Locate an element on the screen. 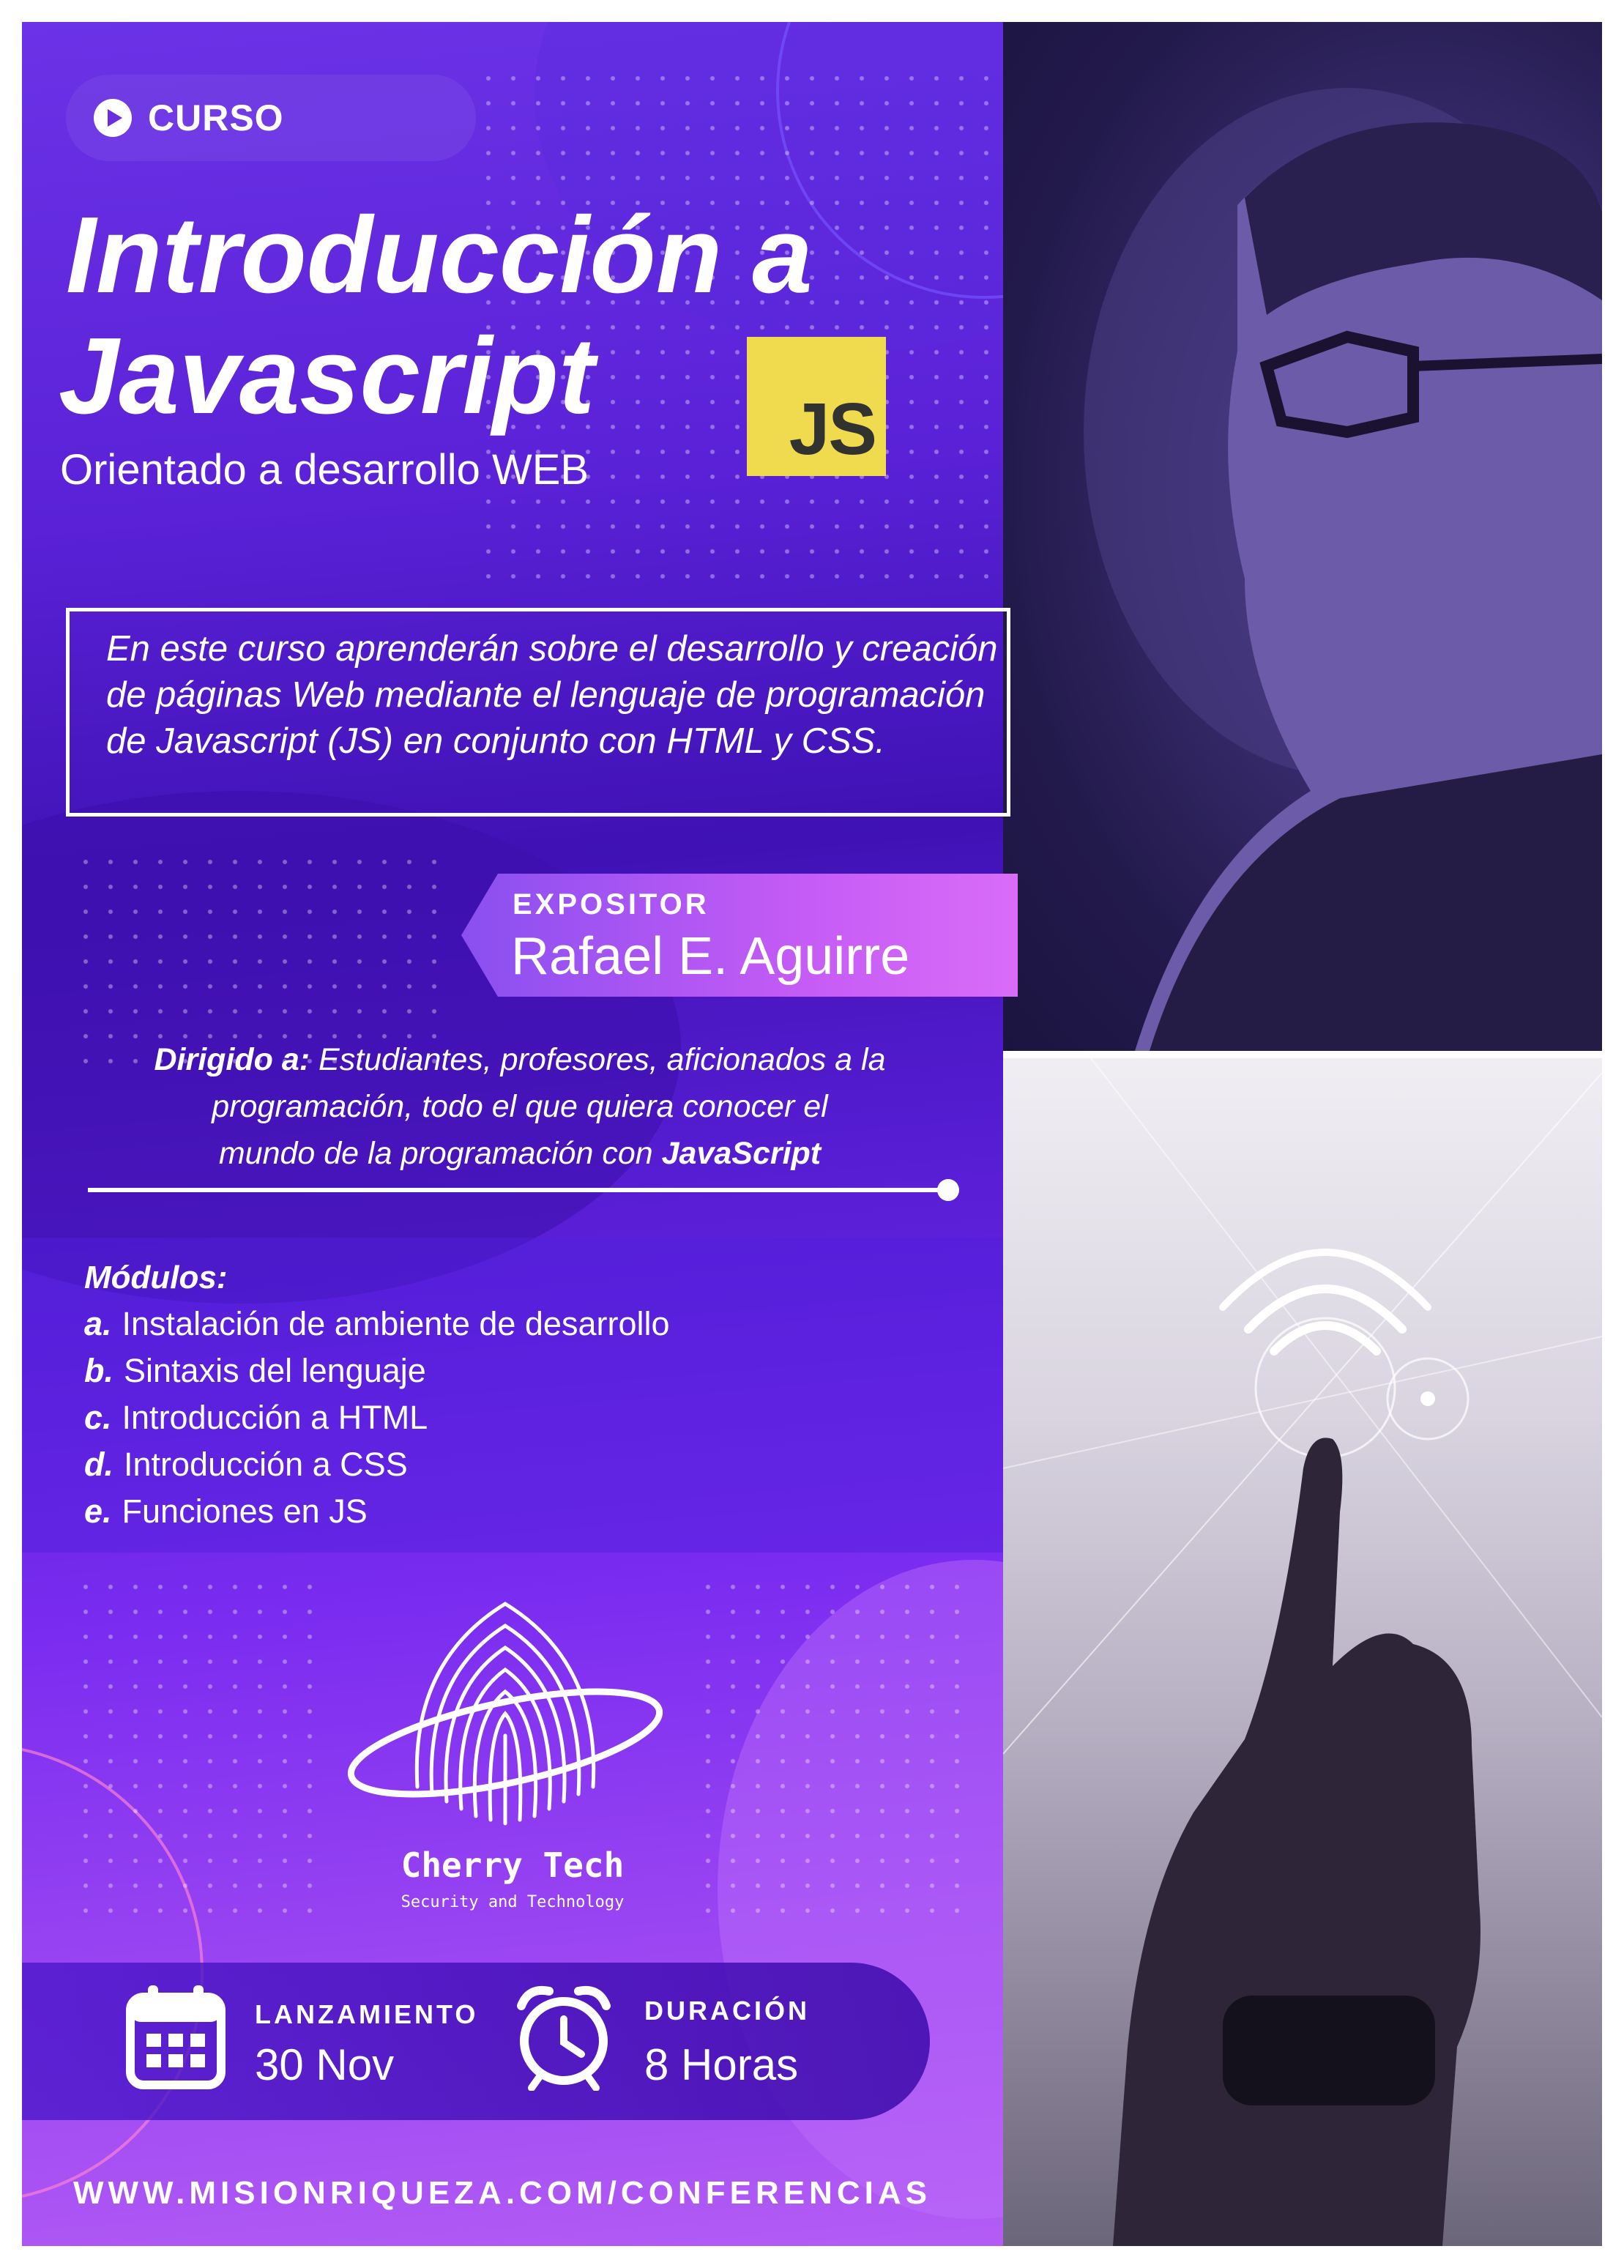 Image resolution: width=1624 pixels, height=2268 pixels. subtitle: Orientado a desarrollo WEB is located at coordinates (324, 470).